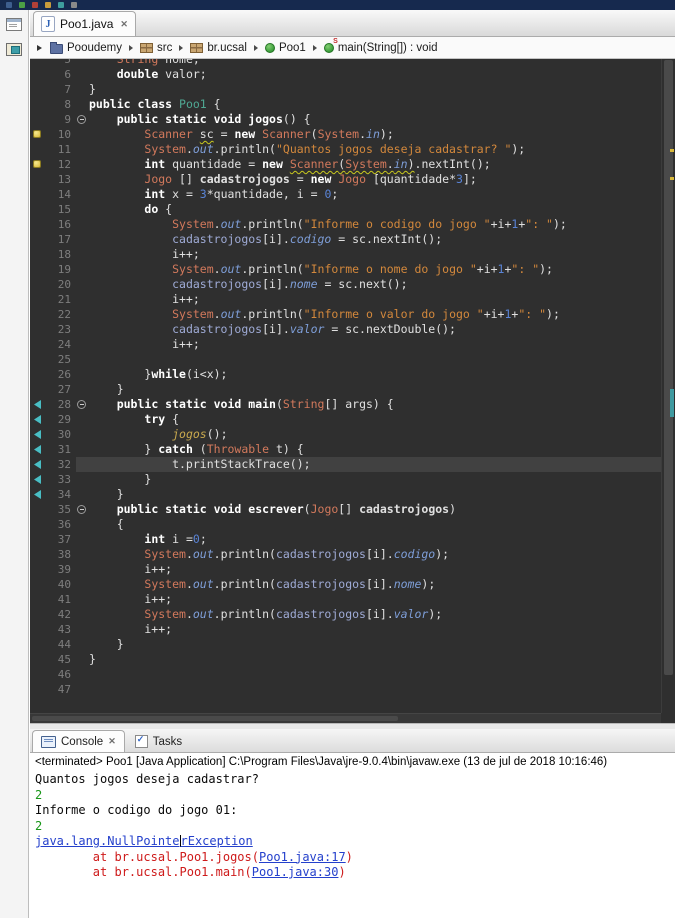 Image resolution: width=675 pixels, height=918 pixels. Describe the element at coordinates (345, 74) in the screenshot. I see `code-line: 6 double valor;` at that location.